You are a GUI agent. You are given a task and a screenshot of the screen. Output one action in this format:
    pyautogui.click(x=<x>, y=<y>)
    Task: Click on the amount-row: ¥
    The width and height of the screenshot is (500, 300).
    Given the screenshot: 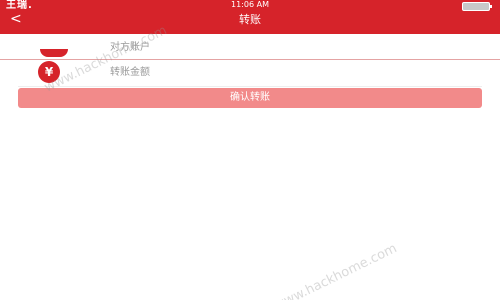 What is the action you would take?
    pyautogui.click(x=250, y=73)
    